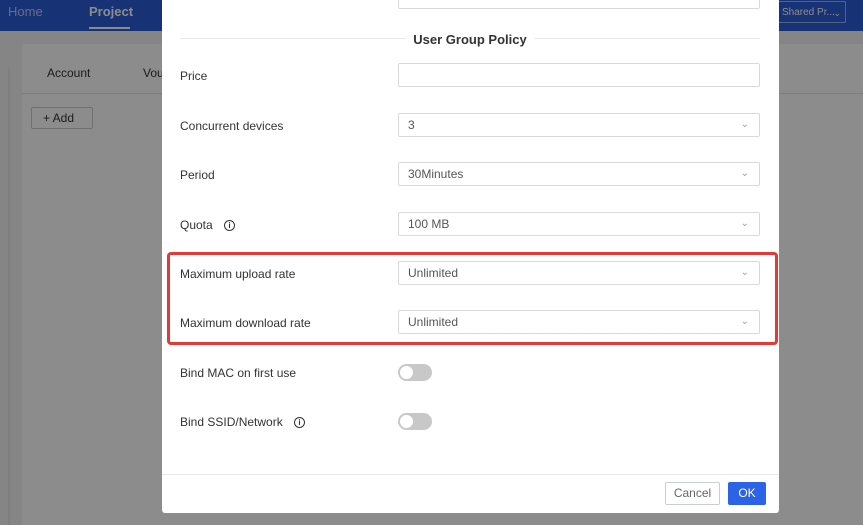 The height and width of the screenshot is (525, 863). I want to click on rate-limit-highlight-box, so click(472, 298).